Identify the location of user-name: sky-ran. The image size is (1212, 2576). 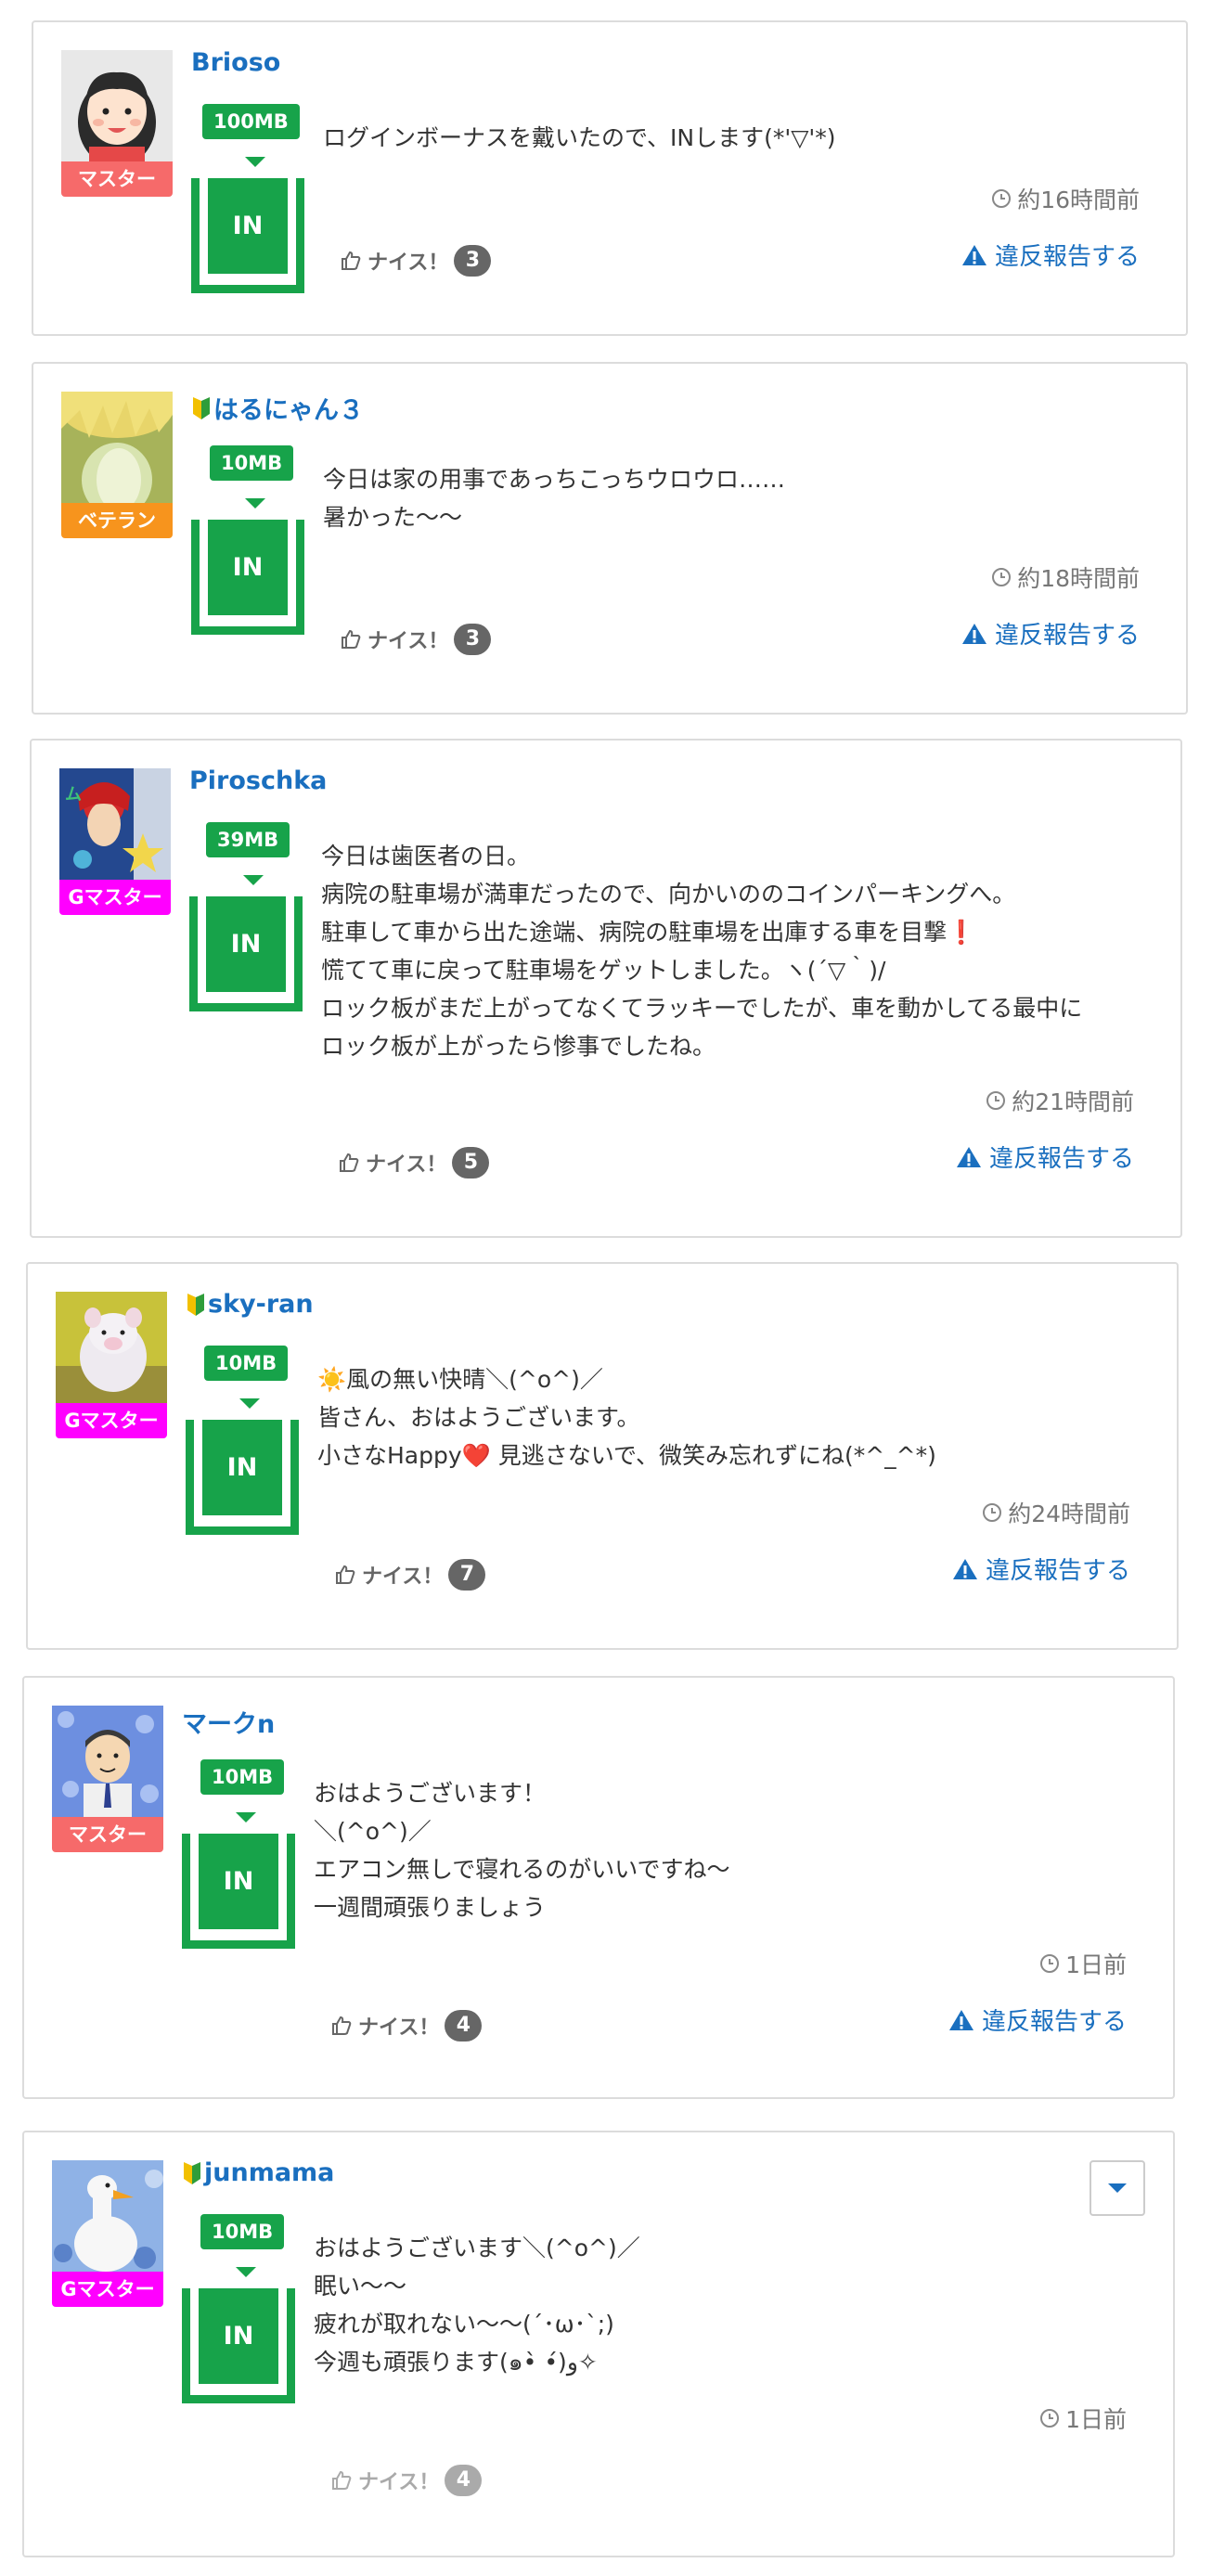
(250, 1304).